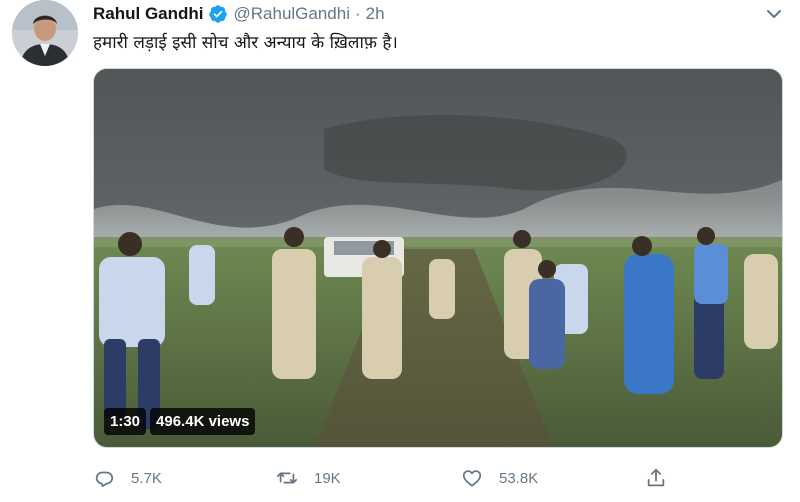 Image resolution: width=800 pixels, height=502 pixels. I want to click on video-duration: 1:30, so click(125, 421).